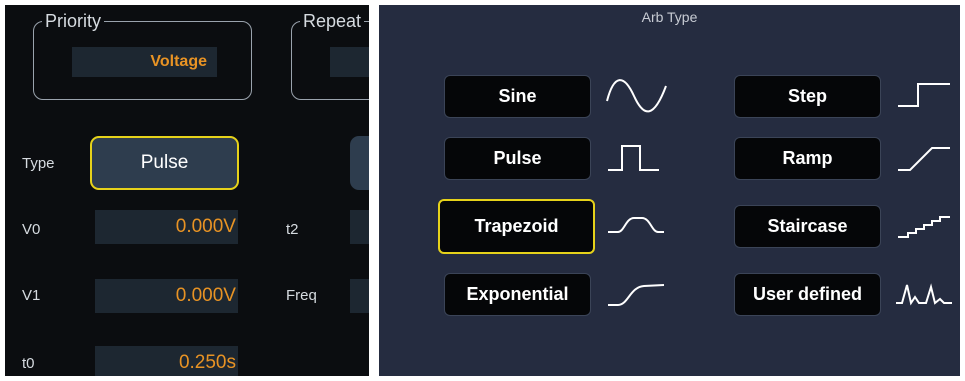  What do you see at coordinates (924, 227) in the screenshot?
I see `staircase-wave-icon` at bounding box center [924, 227].